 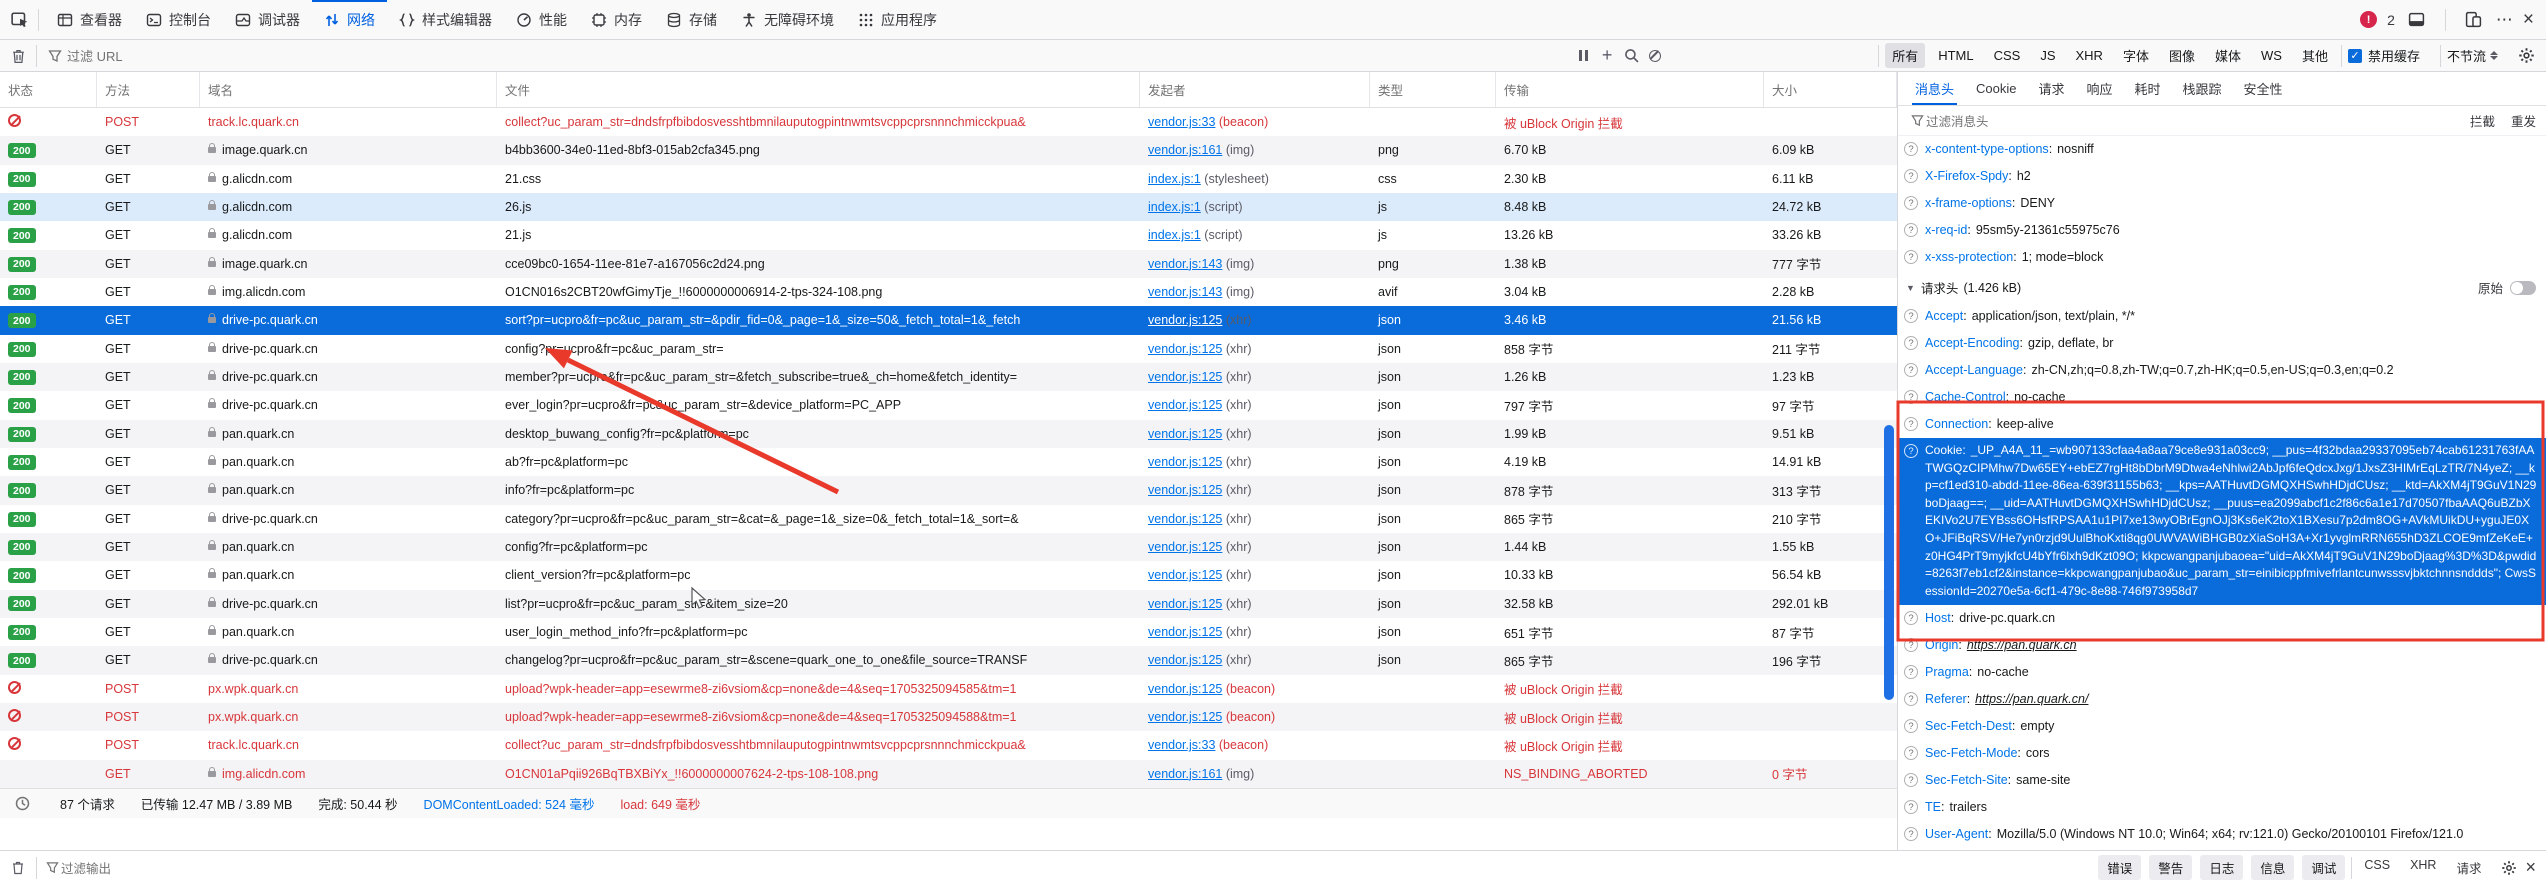 What do you see at coordinates (616, 19) in the screenshot?
I see `tool-tab-memory: 内存` at bounding box center [616, 19].